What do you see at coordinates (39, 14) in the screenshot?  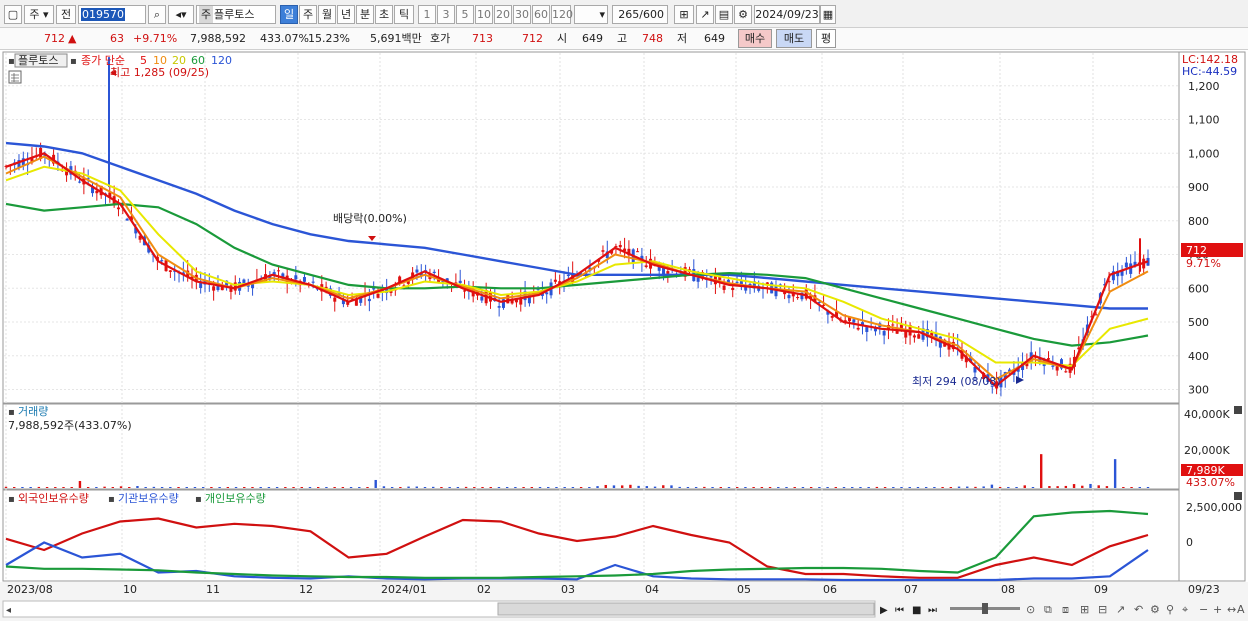 I see `market-select: 주 ▾` at bounding box center [39, 14].